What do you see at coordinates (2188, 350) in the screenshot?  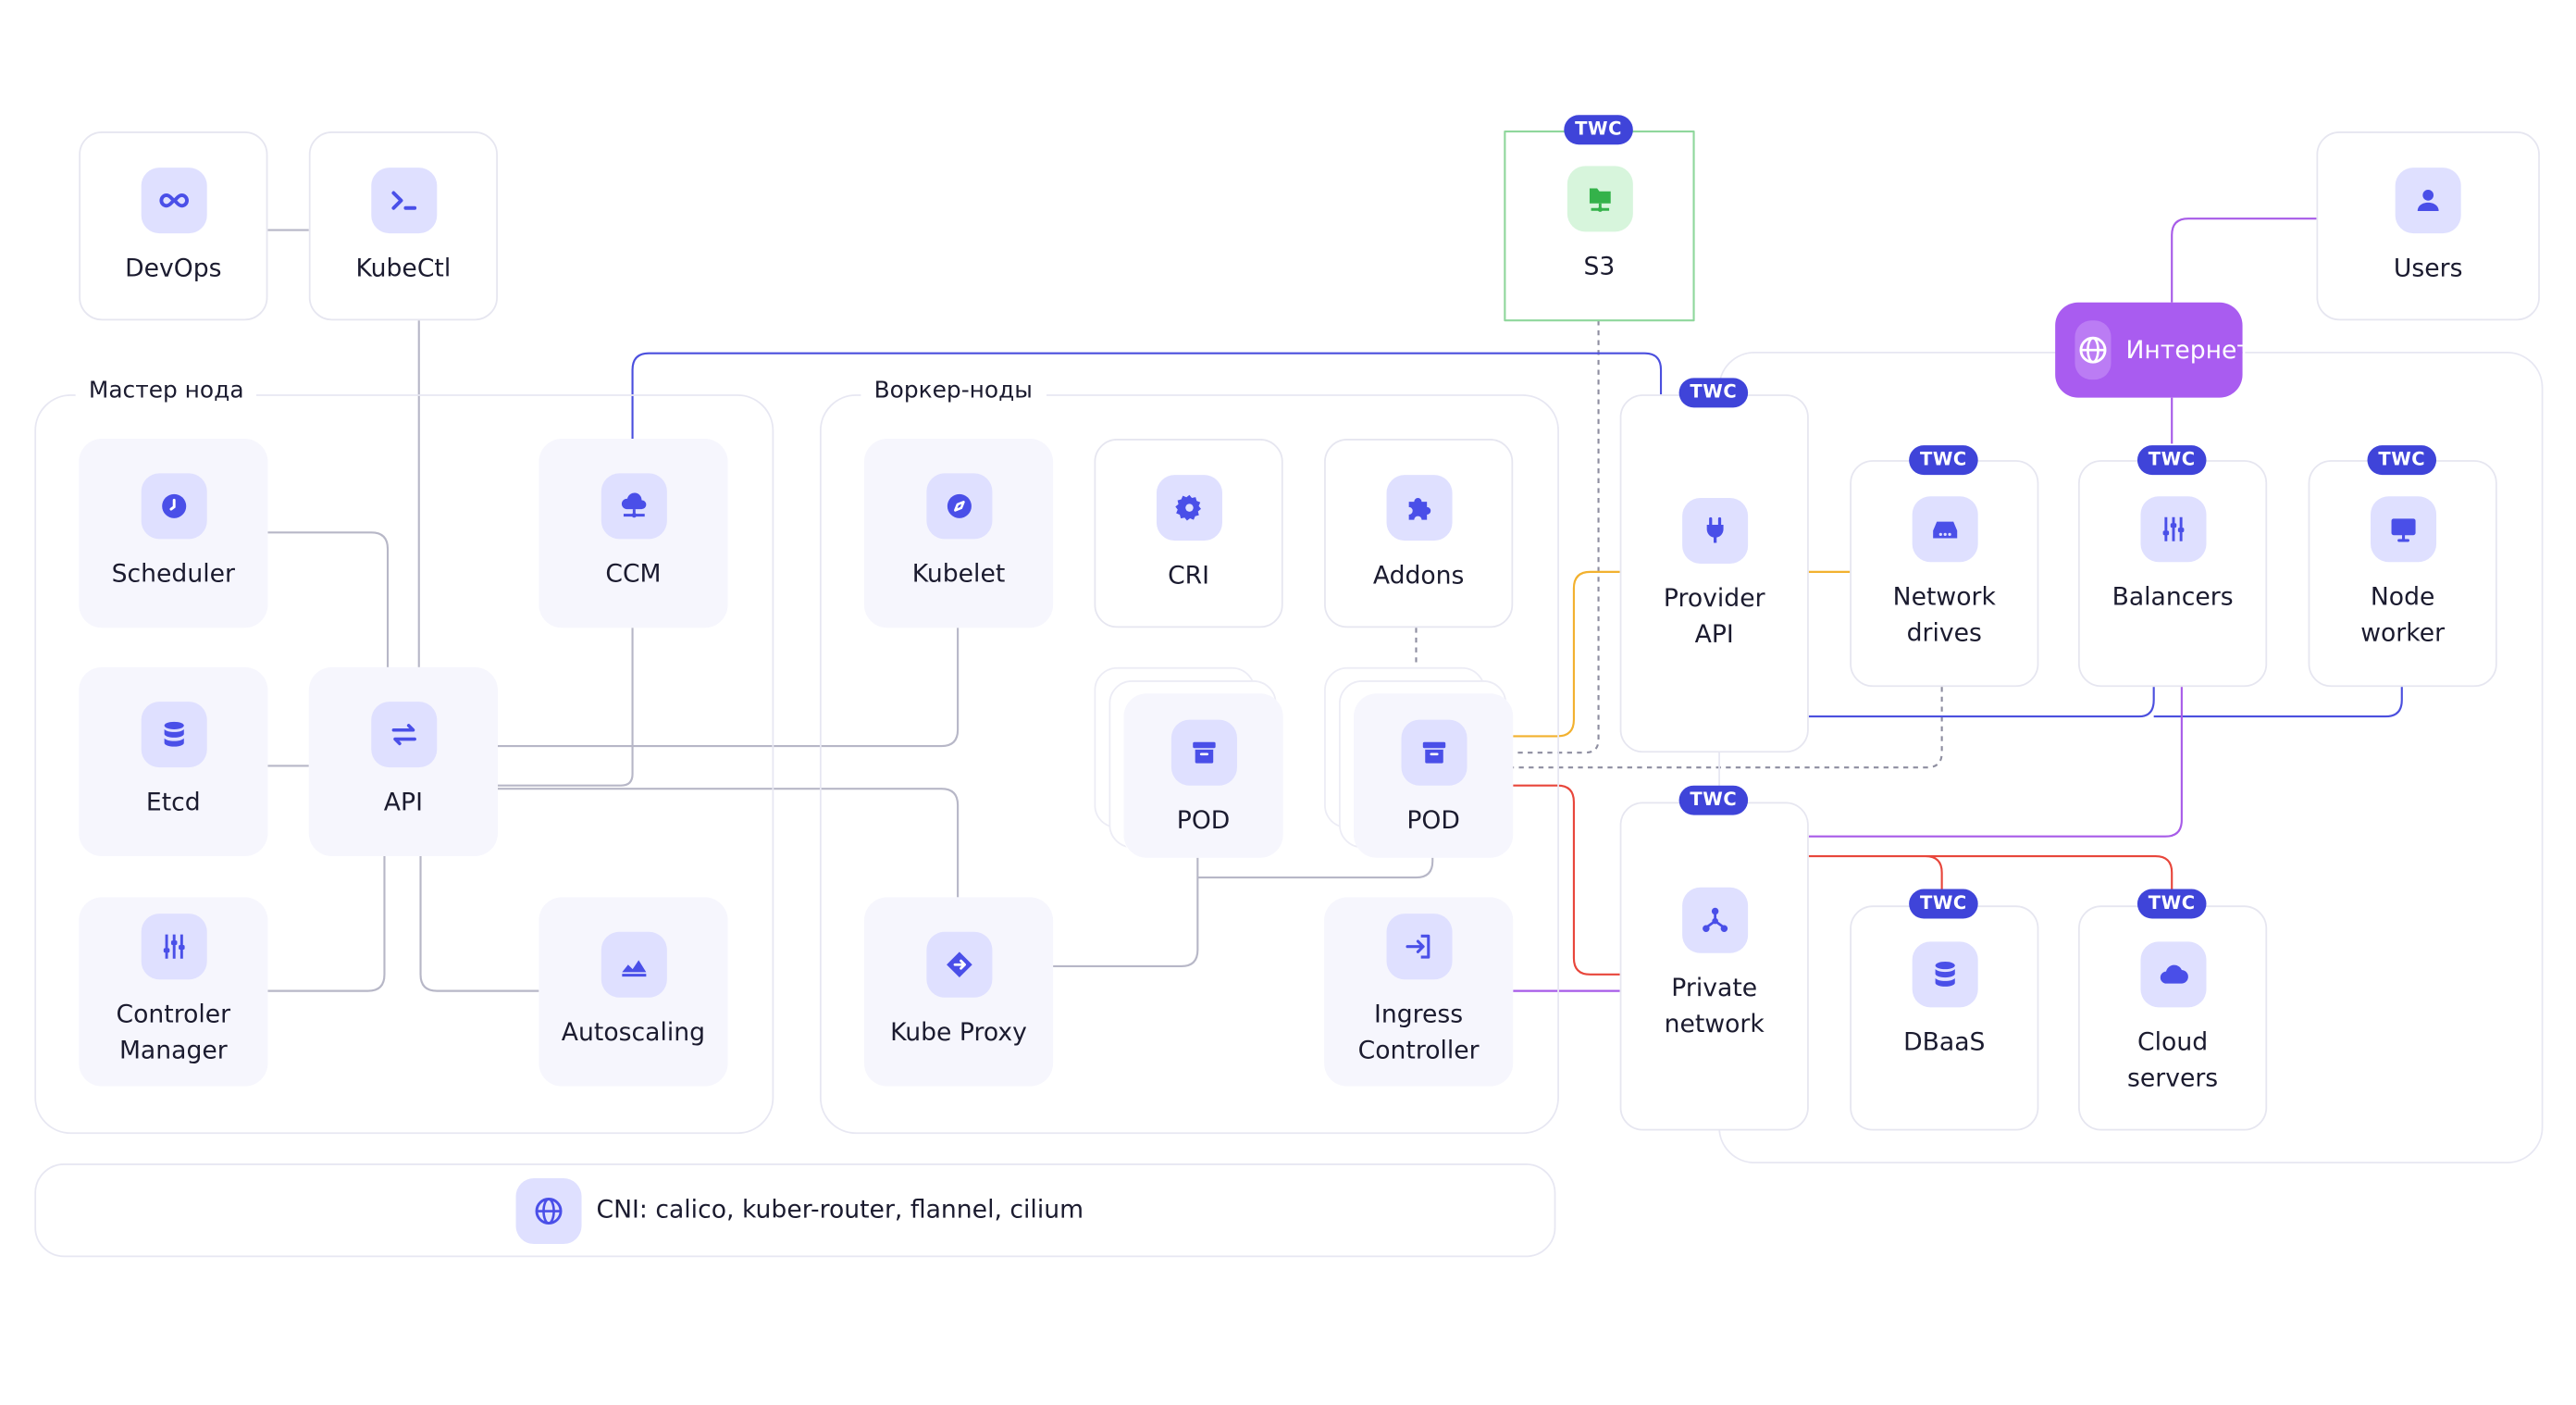 I see `internet-label: Интернет` at bounding box center [2188, 350].